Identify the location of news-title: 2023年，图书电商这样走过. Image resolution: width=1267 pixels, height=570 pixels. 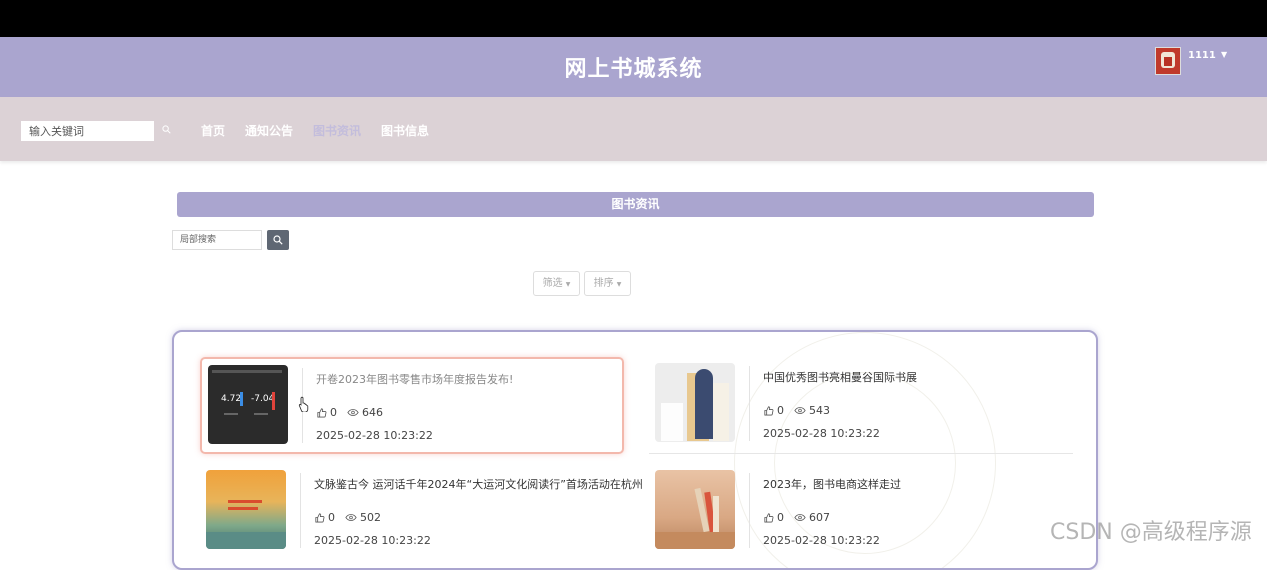
(832, 484).